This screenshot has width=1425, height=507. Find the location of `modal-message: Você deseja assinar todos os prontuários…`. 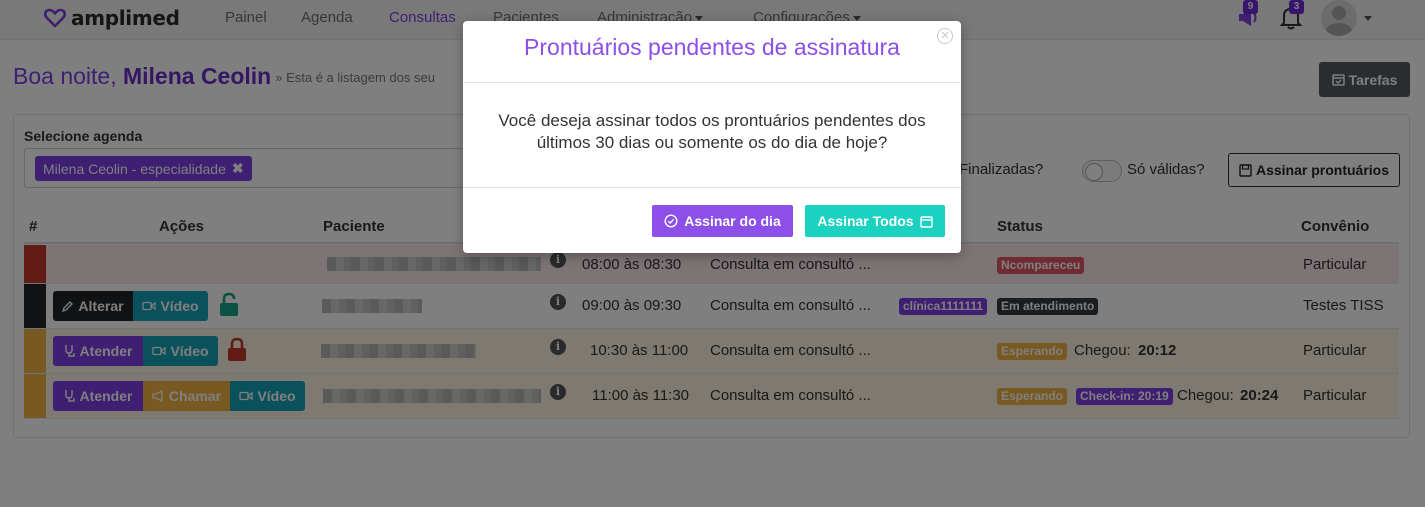

modal-message: Você deseja assinar todos os prontuários… is located at coordinates (712, 131).